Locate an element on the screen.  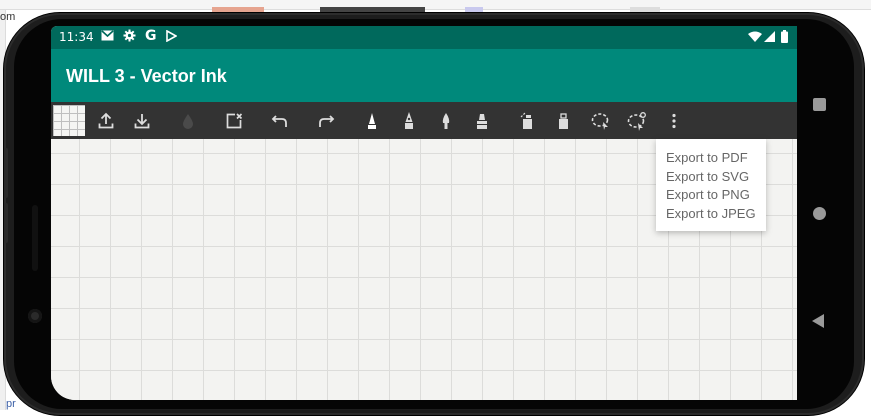
background-text-fragment: om is located at coordinates (8, 17).